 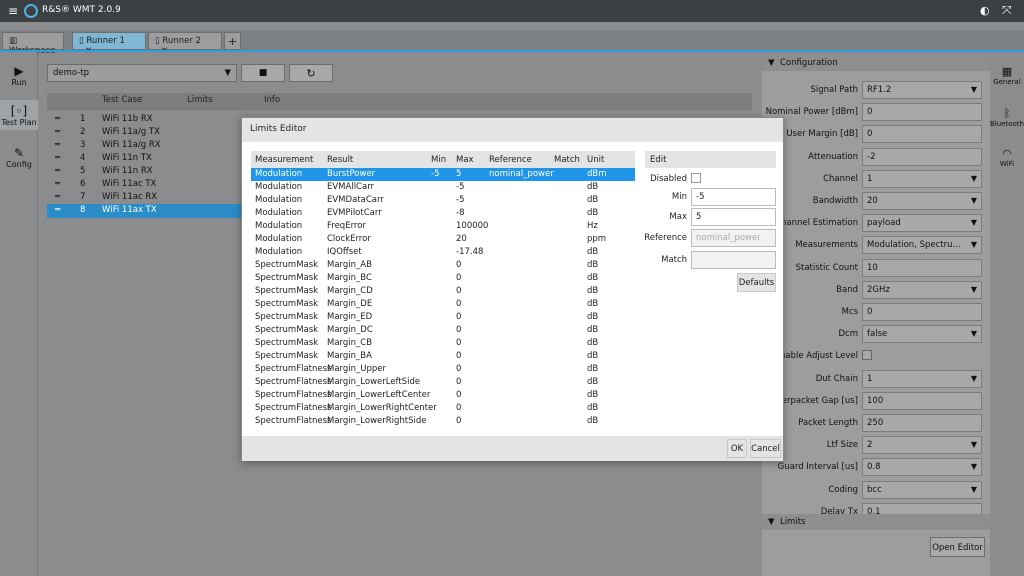 I want to click on limits-row: SpectrumMask Margin_CD 0 dB, so click(x=443, y=291).